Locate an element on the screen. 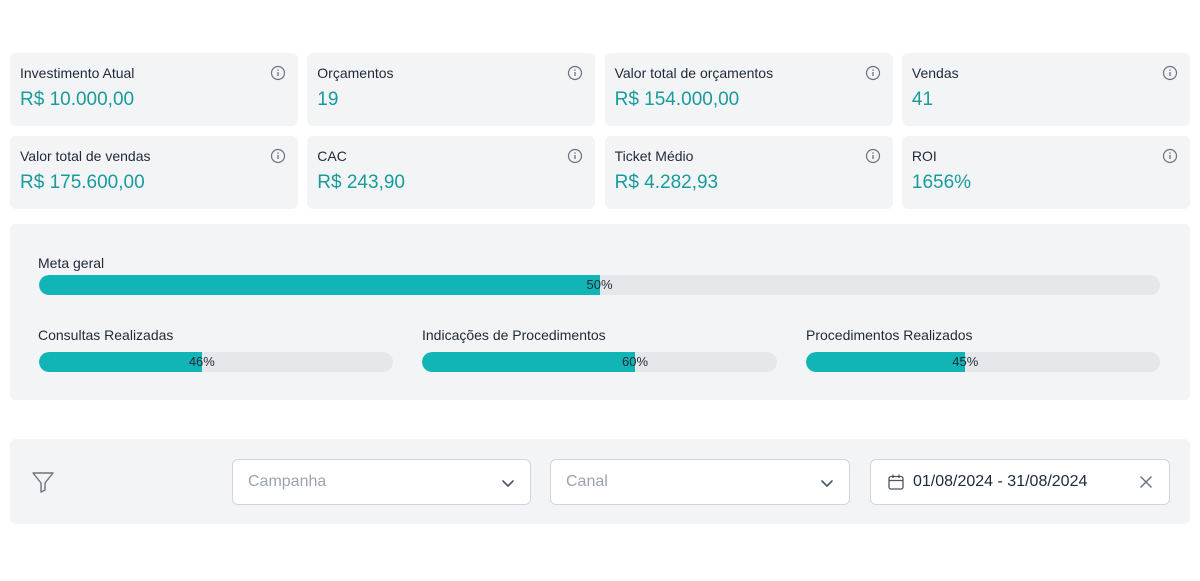 The height and width of the screenshot is (581, 1200). kpi-value: R$ 243,90 is located at coordinates (361, 182).